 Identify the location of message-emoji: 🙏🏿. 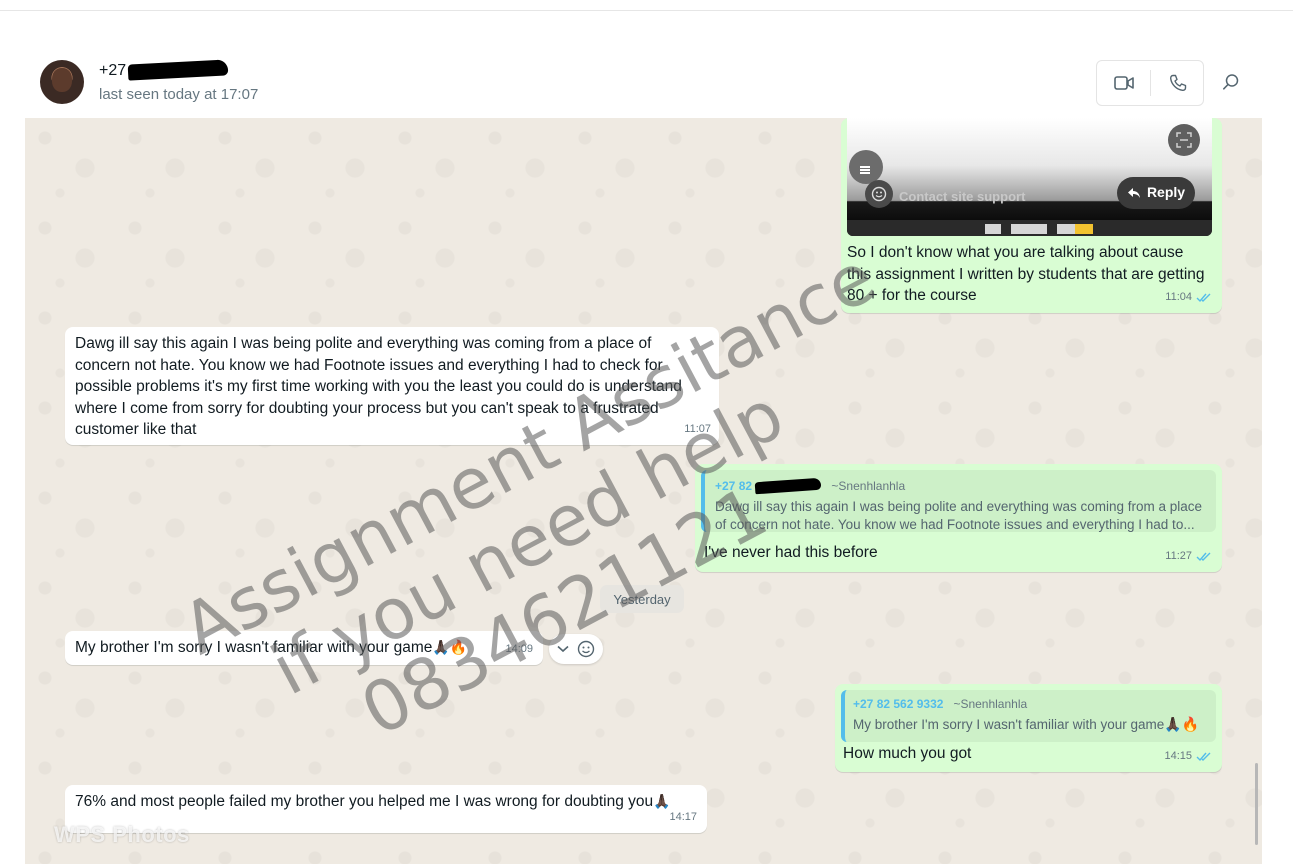
(662, 802).